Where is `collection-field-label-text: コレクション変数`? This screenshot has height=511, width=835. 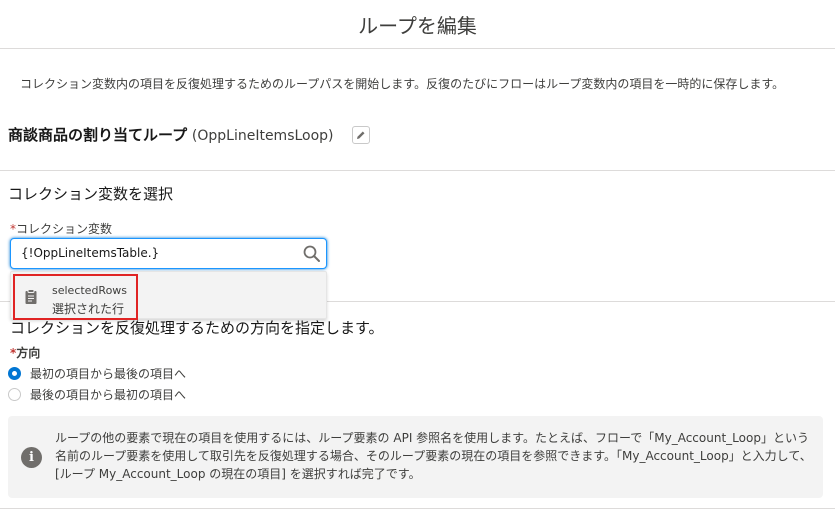
collection-field-label-text: コレクション変数 is located at coordinates (64, 229).